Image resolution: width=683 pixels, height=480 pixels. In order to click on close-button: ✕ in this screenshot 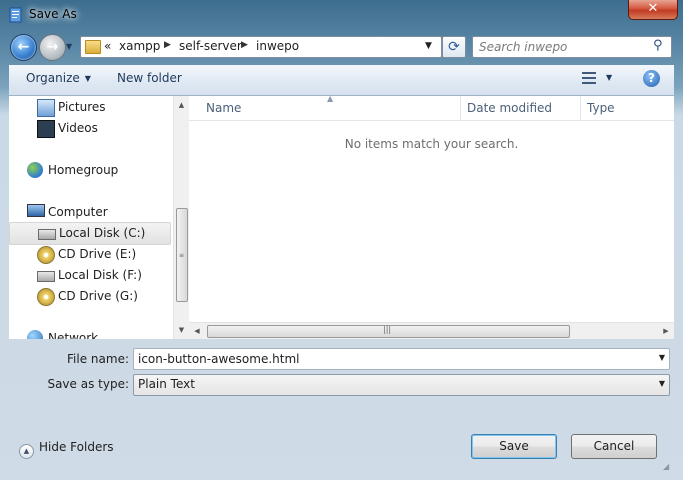, I will do `click(653, 10)`.